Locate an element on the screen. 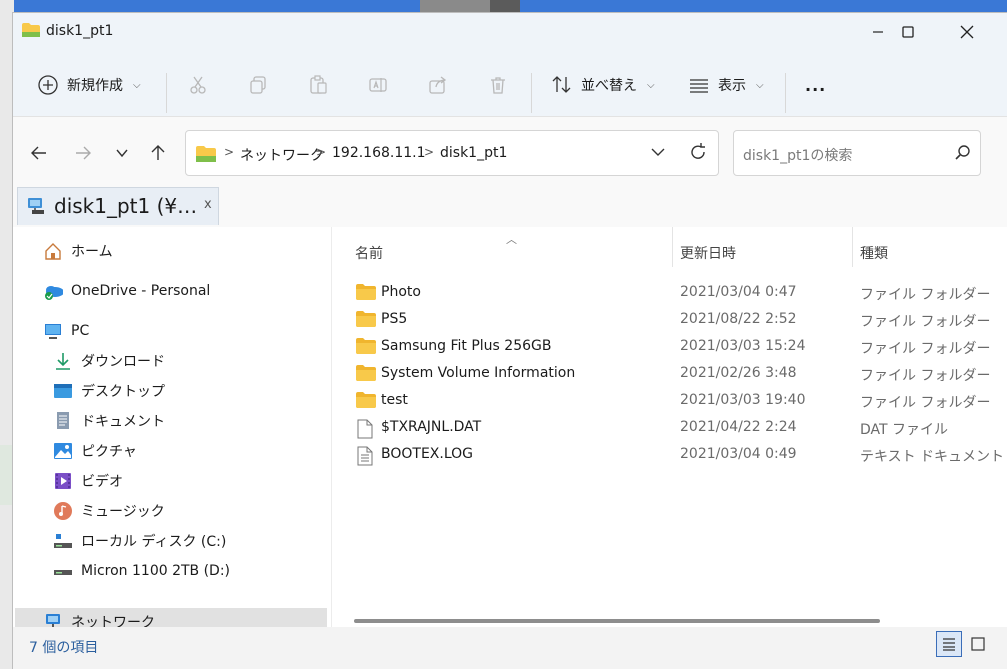 This screenshot has height=669, width=1007. breadcrumb-host: 192.168.11.1 is located at coordinates (379, 153).